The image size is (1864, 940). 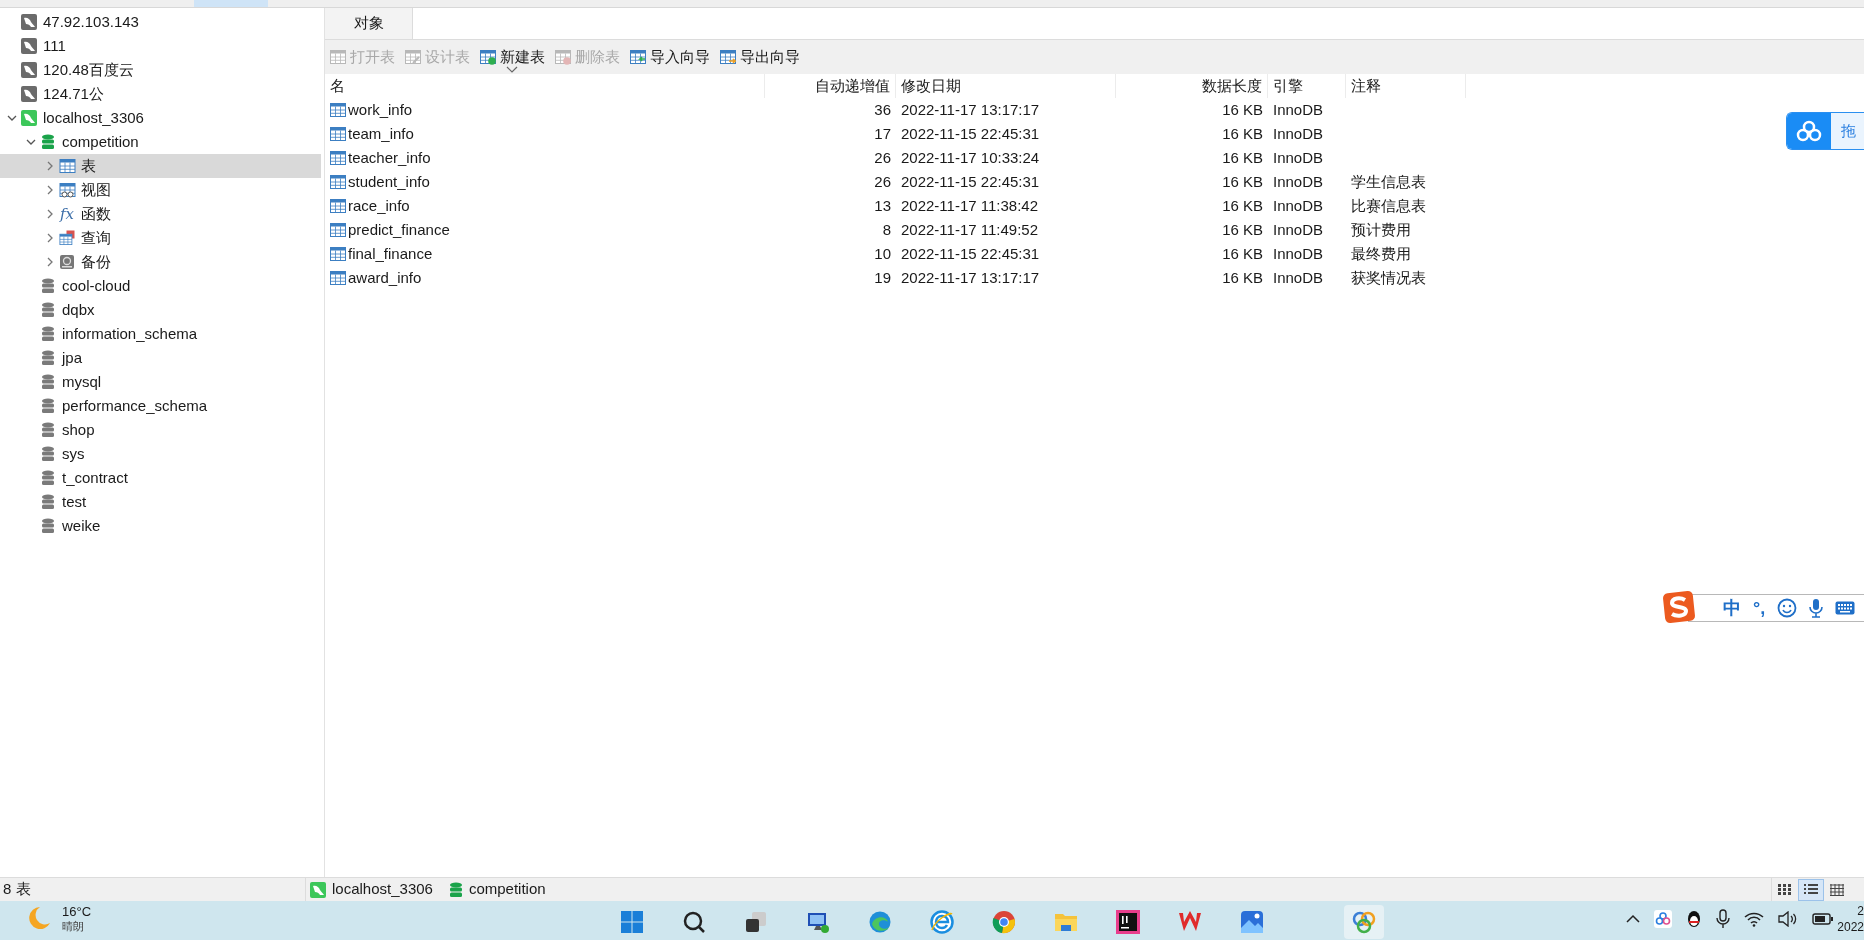 What do you see at coordinates (67, 214) in the screenshot?
I see `function-icon: fx` at bounding box center [67, 214].